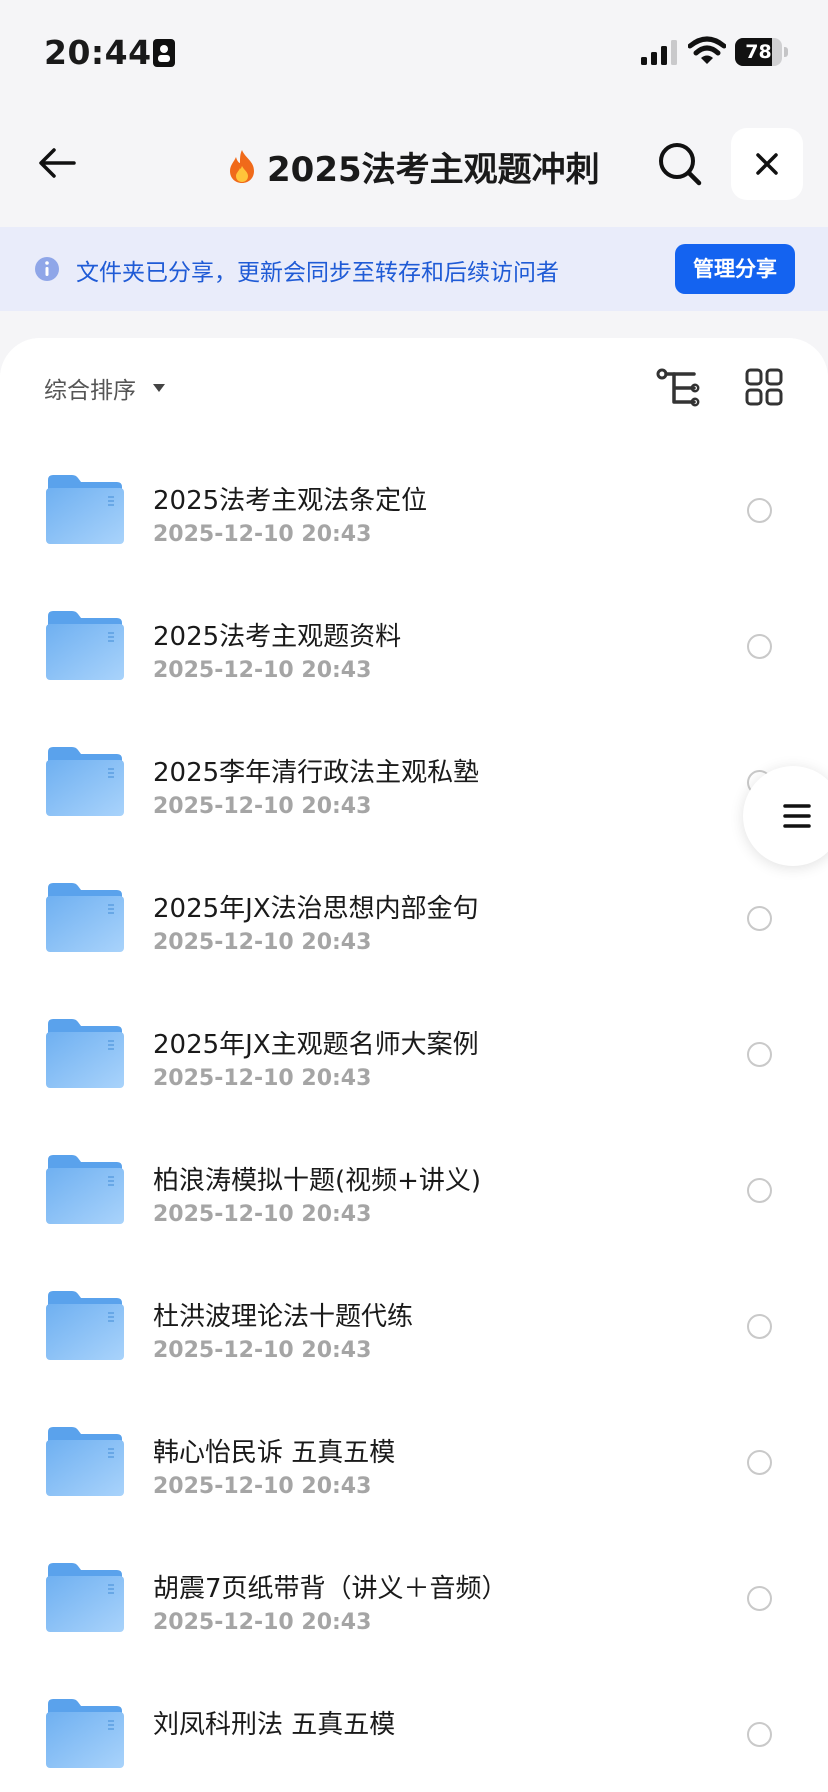 The height and width of the screenshot is (1792, 828). What do you see at coordinates (786, 52) in the screenshot?
I see `battery-tip` at bounding box center [786, 52].